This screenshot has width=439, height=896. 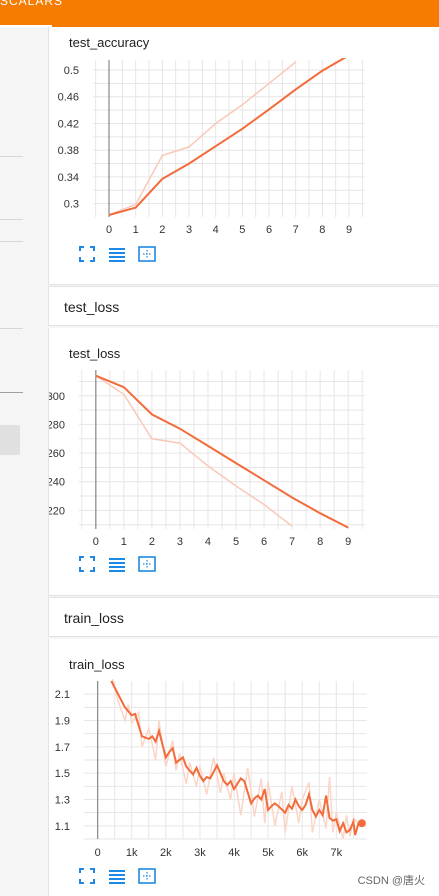 What do you see at coordinates (200, 853) in the screenshot?
I see `x-tick-label: 3k` at bounding box center [200, 853].